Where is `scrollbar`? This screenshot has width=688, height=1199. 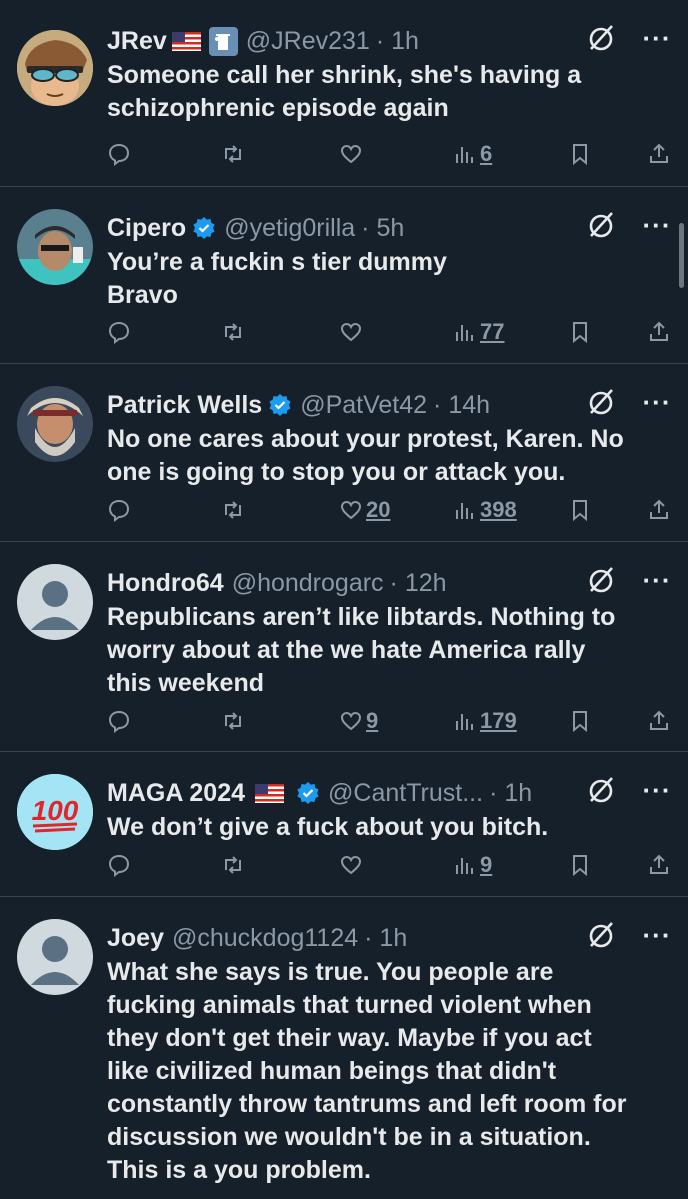 scrollbar is located at coordinates (681, 255).